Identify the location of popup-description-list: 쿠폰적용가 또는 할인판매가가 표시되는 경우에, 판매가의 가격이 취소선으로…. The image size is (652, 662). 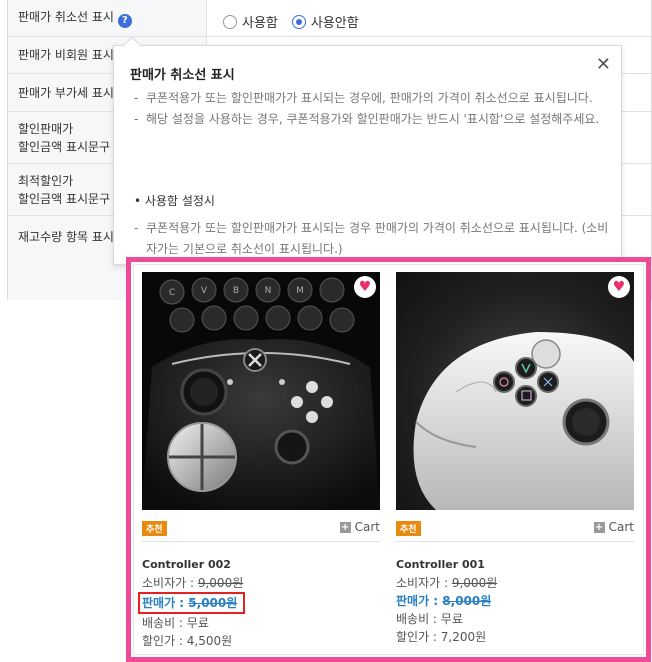
(361, 109).